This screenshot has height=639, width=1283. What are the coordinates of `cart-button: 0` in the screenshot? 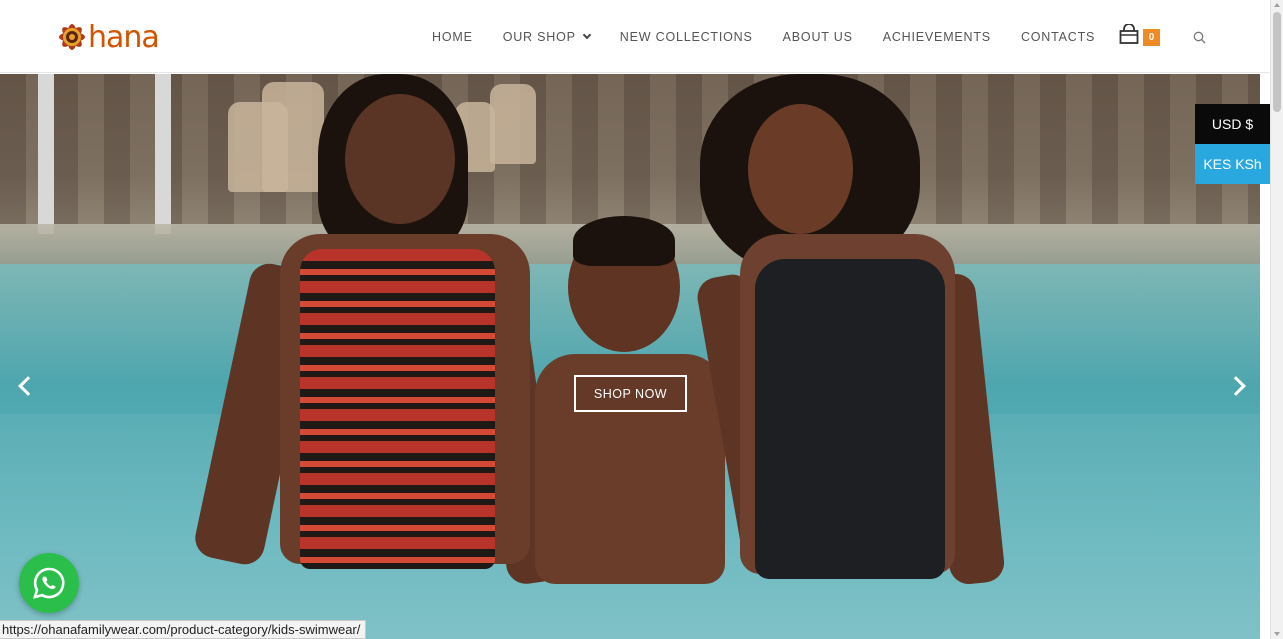 It's located at (1139, 35).